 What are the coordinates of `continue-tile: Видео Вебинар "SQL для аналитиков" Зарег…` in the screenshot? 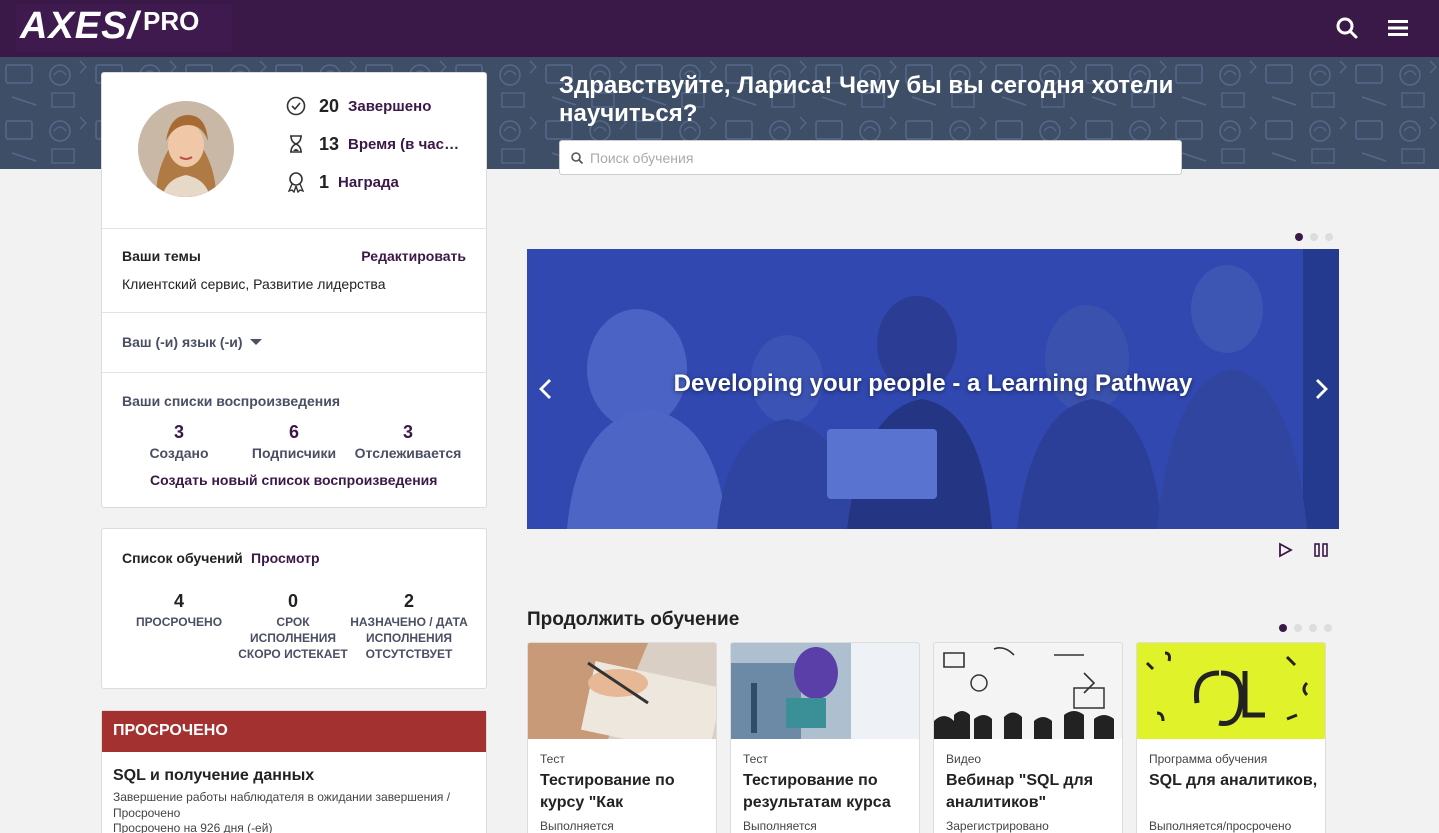 It's located at (1028, 737).